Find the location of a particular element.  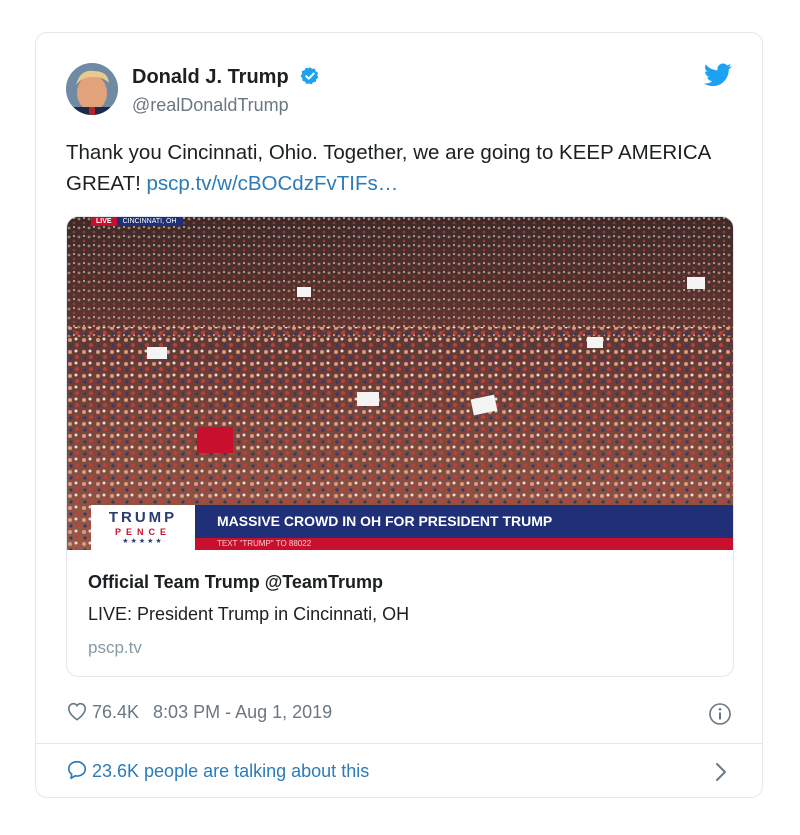

logo-stars: ★★★★★ is located at coordinates (143, 541).